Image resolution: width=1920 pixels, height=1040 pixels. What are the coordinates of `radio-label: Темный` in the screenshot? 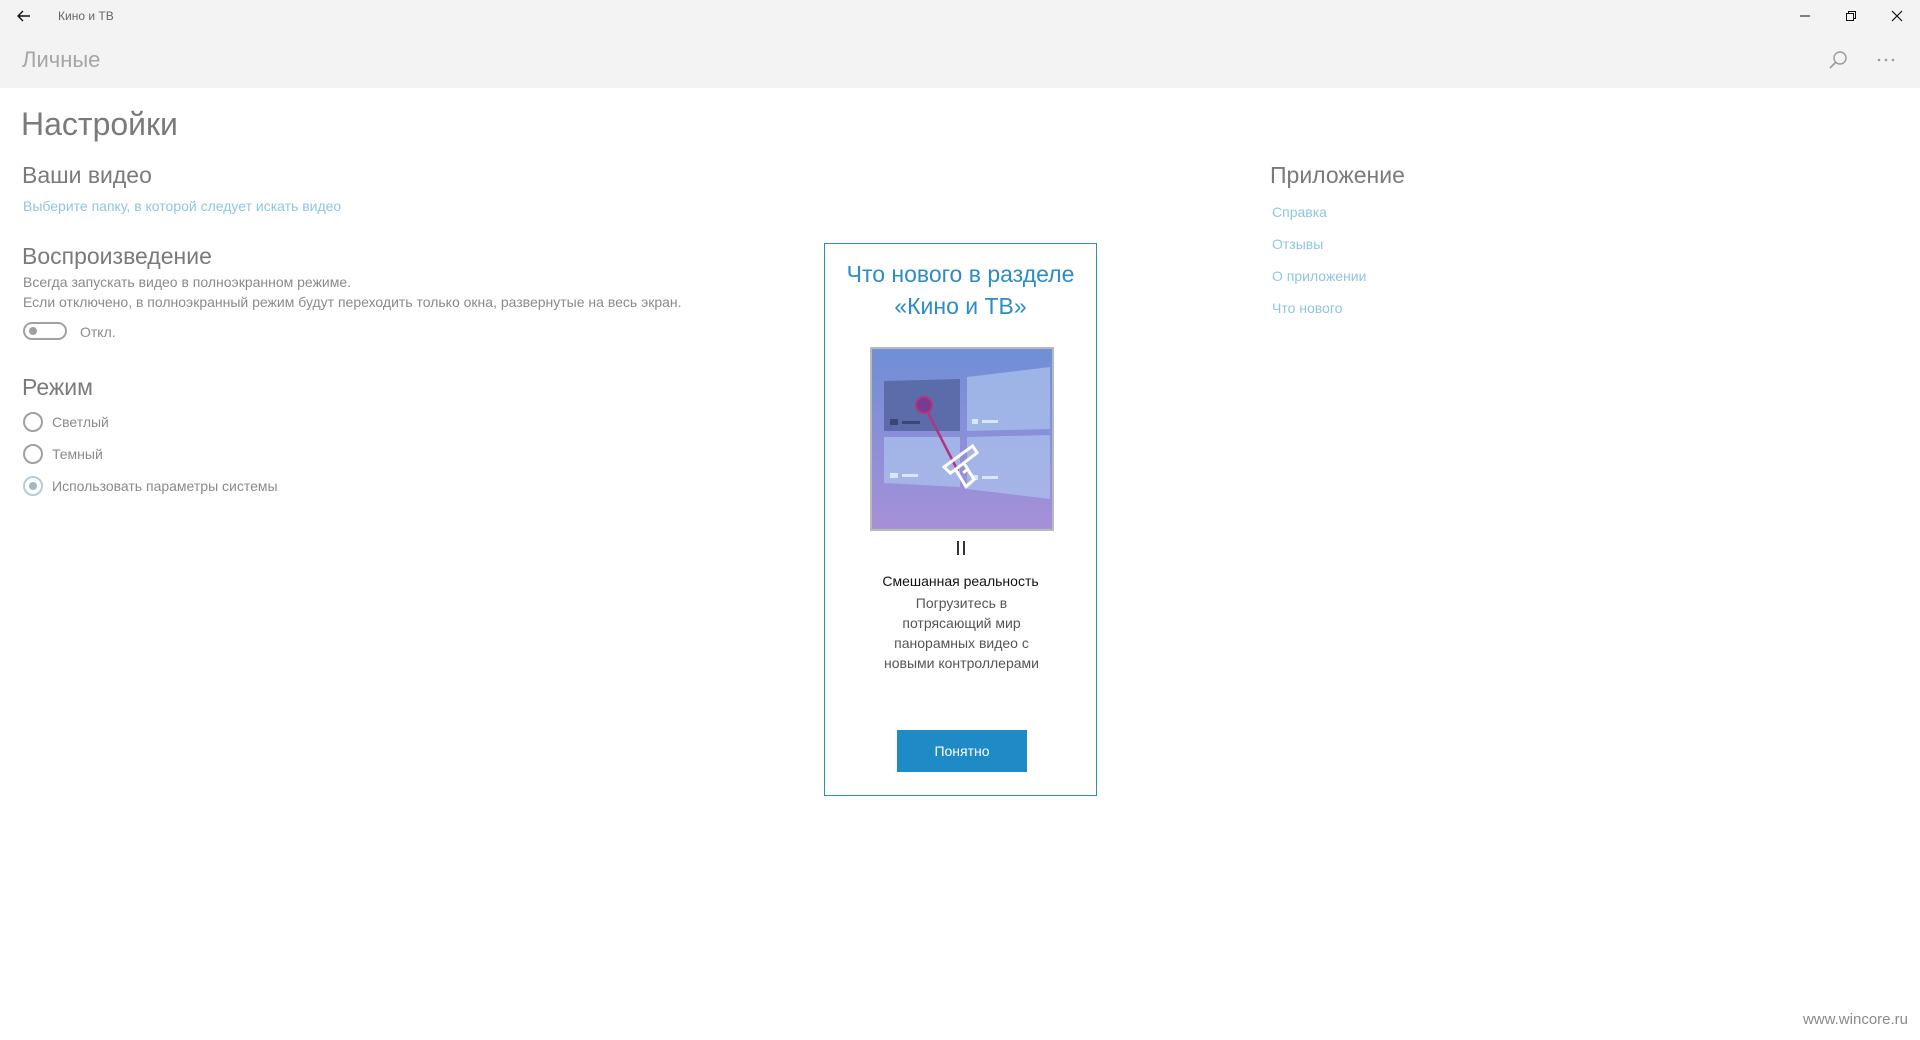 It's located at (77, 454).